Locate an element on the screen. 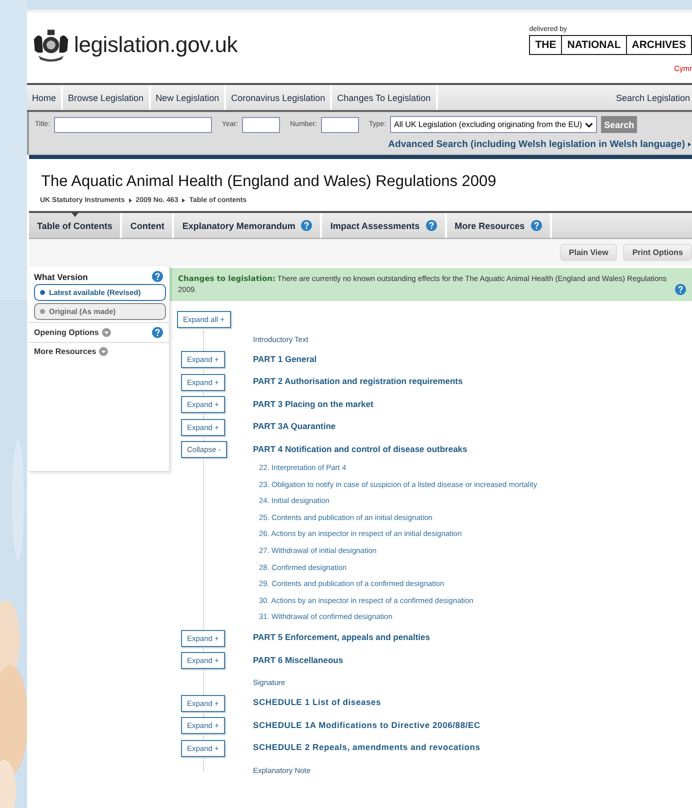 The width and height of the screenshot is (692, 808). advanced-search-link: Advanced Search (including Welsh legislation in Welsh language) is located at coordinates (536, 144).